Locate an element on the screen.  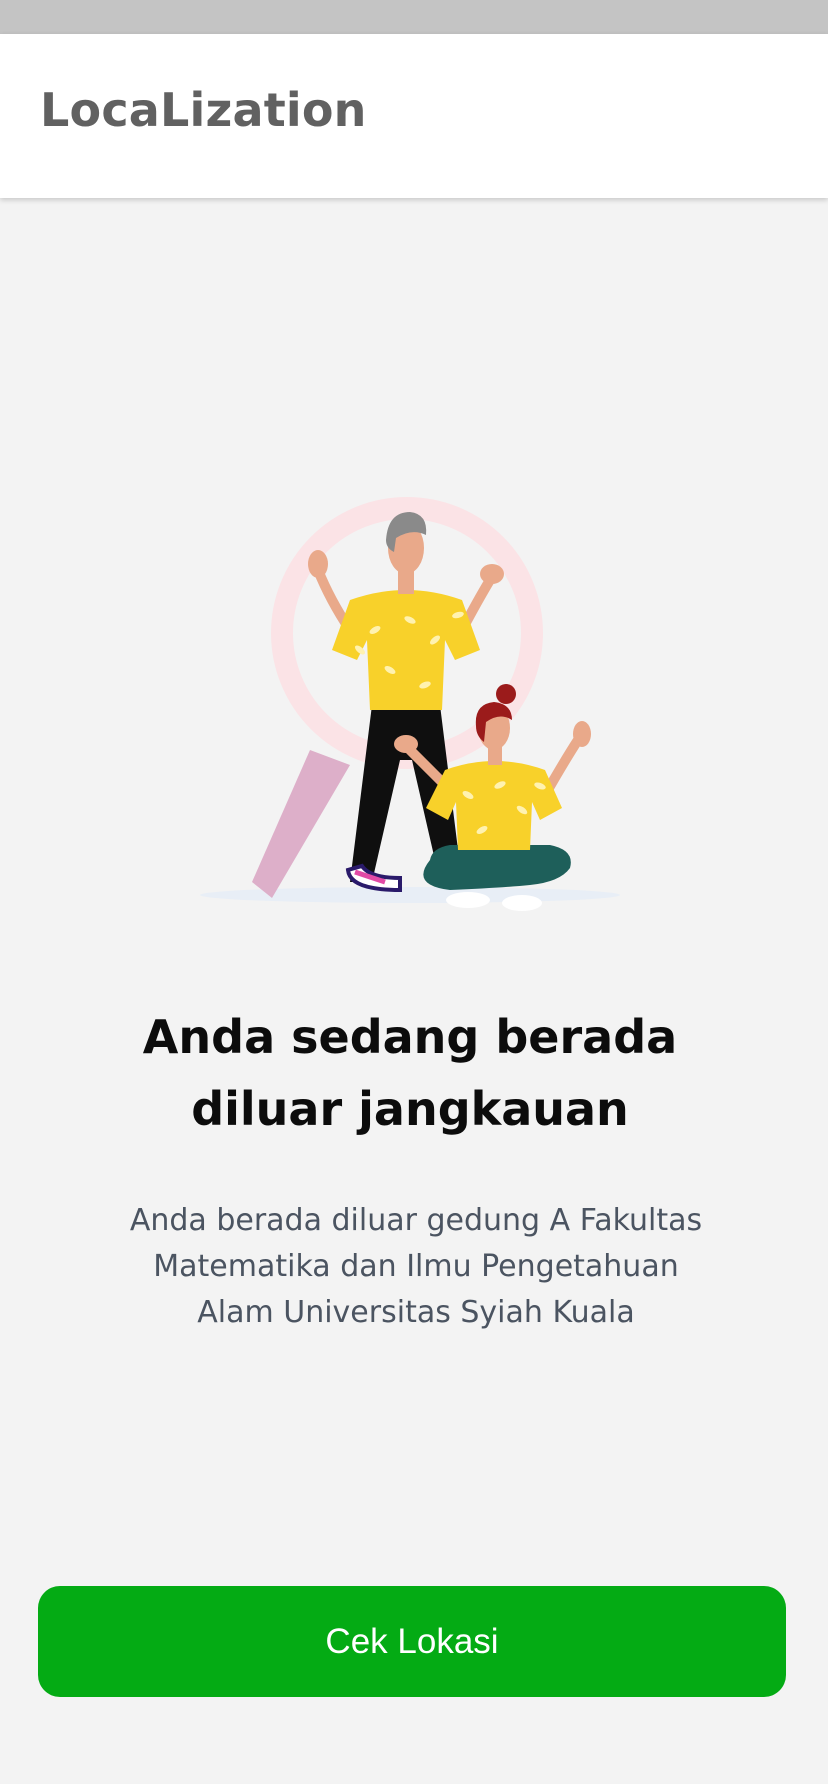
app-title: LocaLization is located at coordinates (203, 110).